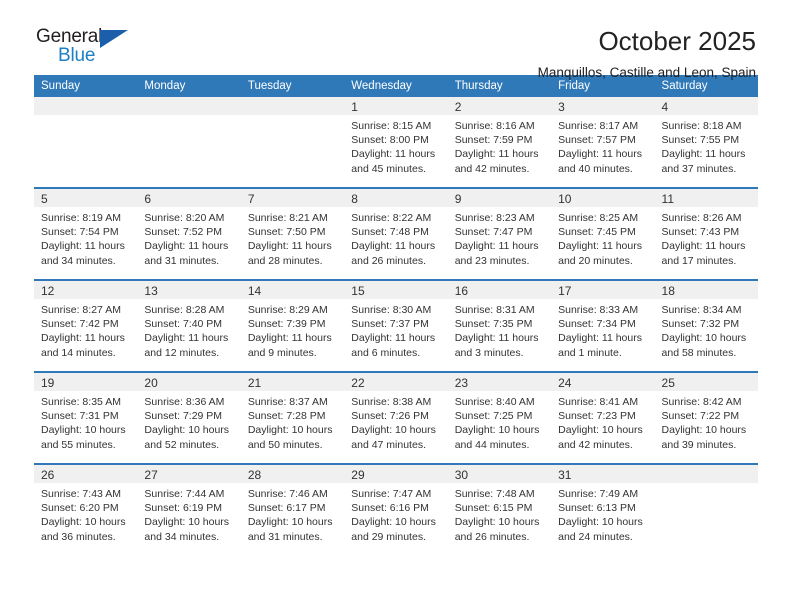 The image size is (792, 612). Describe the element at coordinates (189, 198) in the screenshot. I see `day-number: 6` at that location.